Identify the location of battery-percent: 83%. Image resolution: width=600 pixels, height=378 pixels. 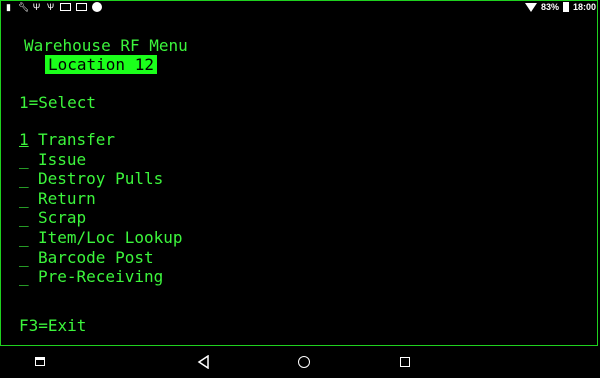
(549, 7).